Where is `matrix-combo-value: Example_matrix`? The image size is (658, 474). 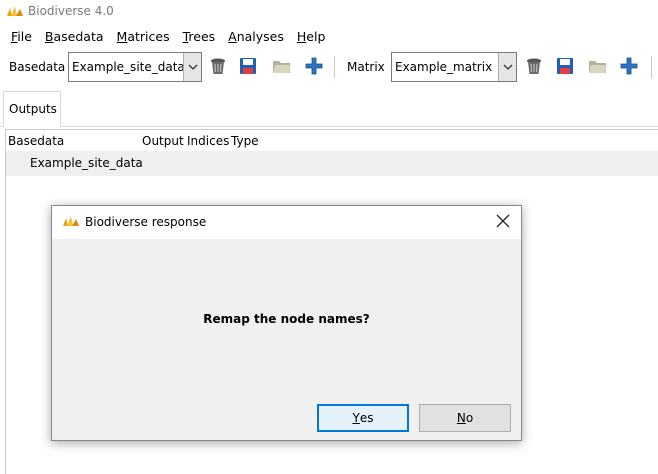 matrix-combo-value: Example_matrix is located at coordinates (444, 67).